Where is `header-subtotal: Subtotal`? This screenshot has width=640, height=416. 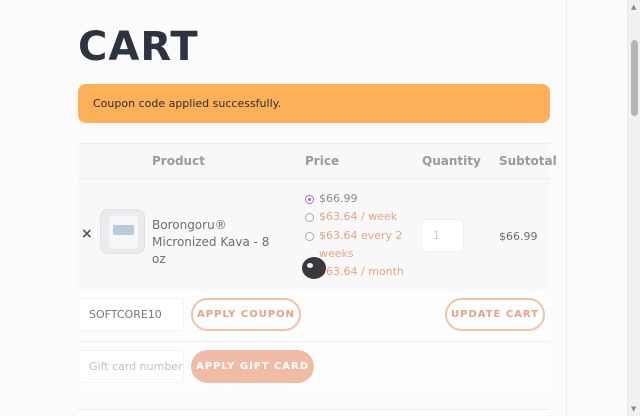
header-subtotal: Subtotal is located at coordinates (528, 161).